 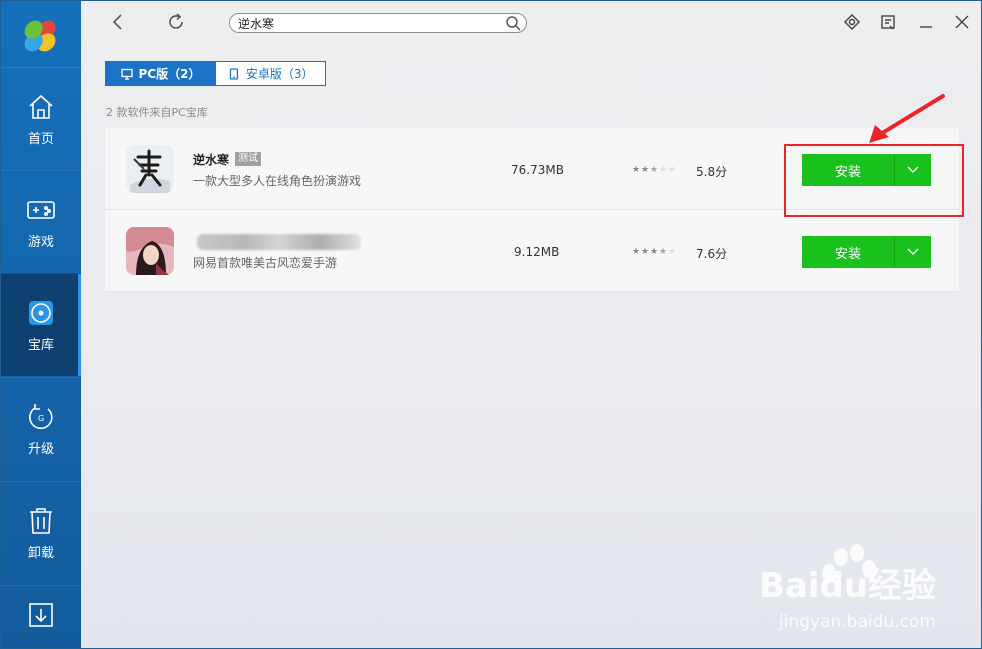 What do you see at coordinates (118, 22) in the screenshot?
I see `back-icon` at bounding box center [118, 22].